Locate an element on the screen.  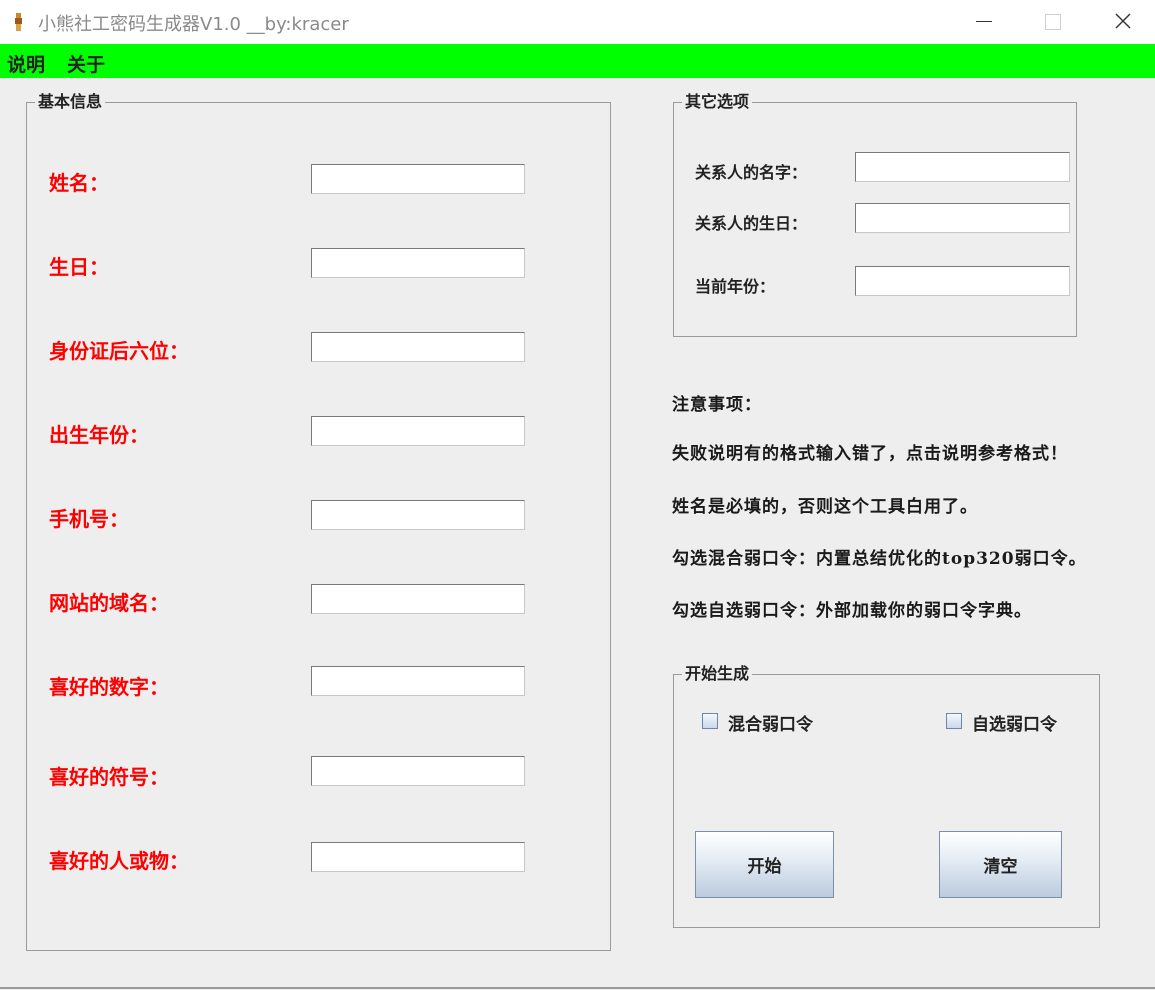
notes-line-1: 失败说明有的格式输入错了，点击说明参考格式！ is located at coordinates (870, 454).